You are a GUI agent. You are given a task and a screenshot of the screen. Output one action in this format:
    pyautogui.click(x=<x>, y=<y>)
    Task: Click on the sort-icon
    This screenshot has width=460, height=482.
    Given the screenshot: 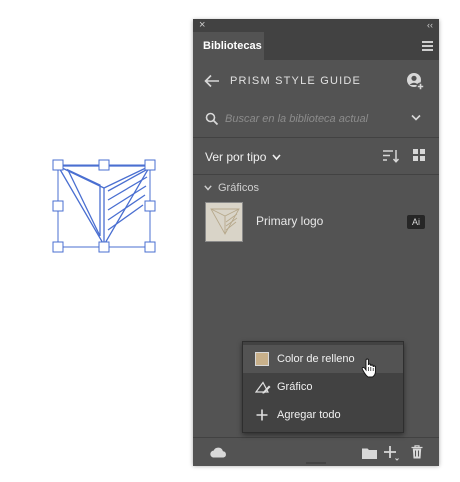 What is the action you would take?
    pyautogui.click(x=391, y=156)
    